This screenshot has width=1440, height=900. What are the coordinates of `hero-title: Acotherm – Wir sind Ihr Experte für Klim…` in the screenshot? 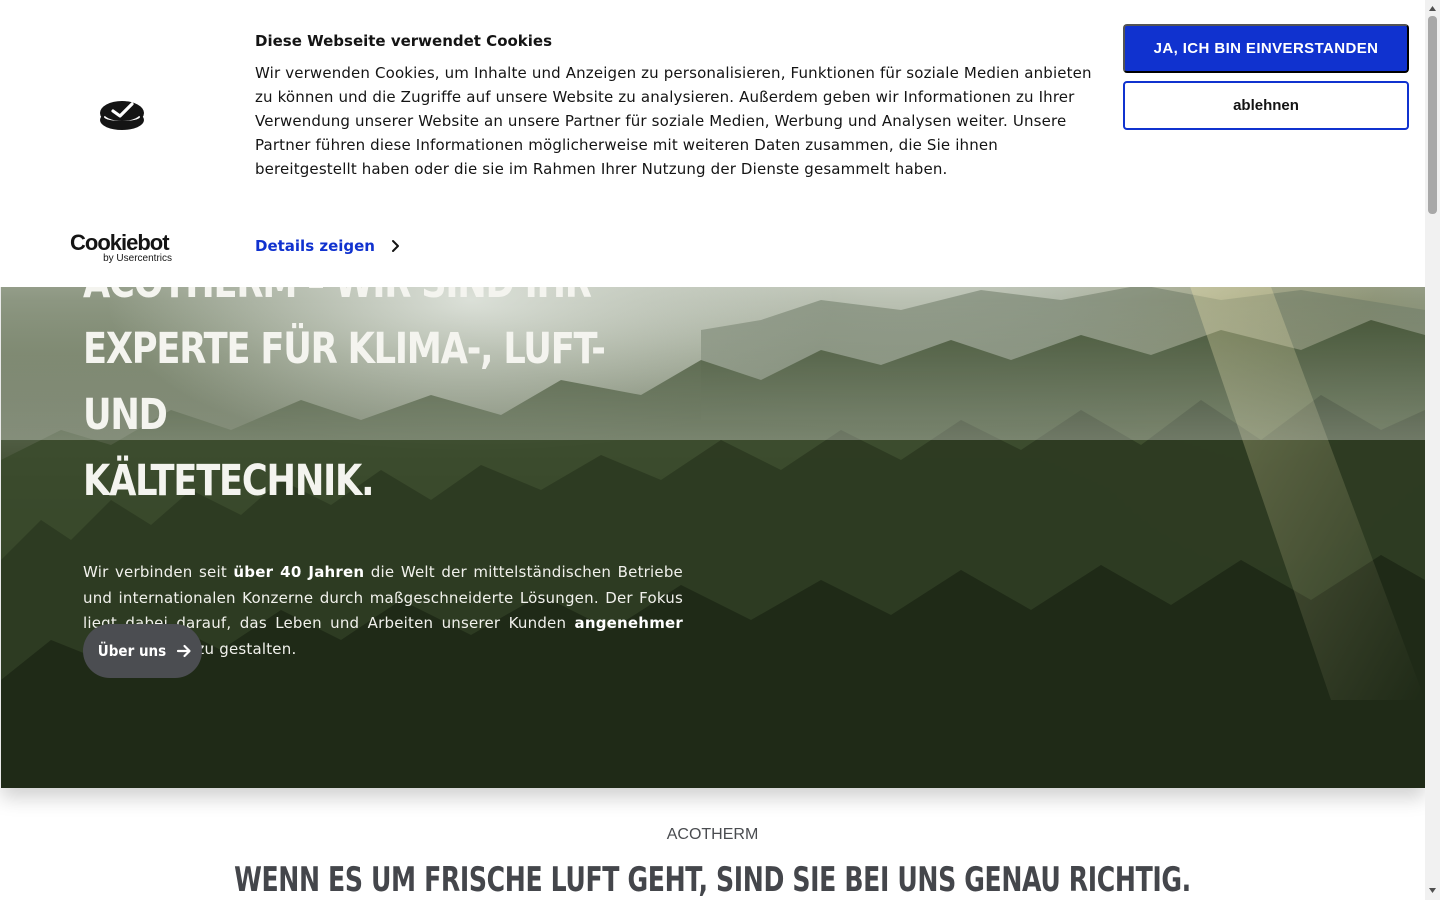 It's located at (386, 382).